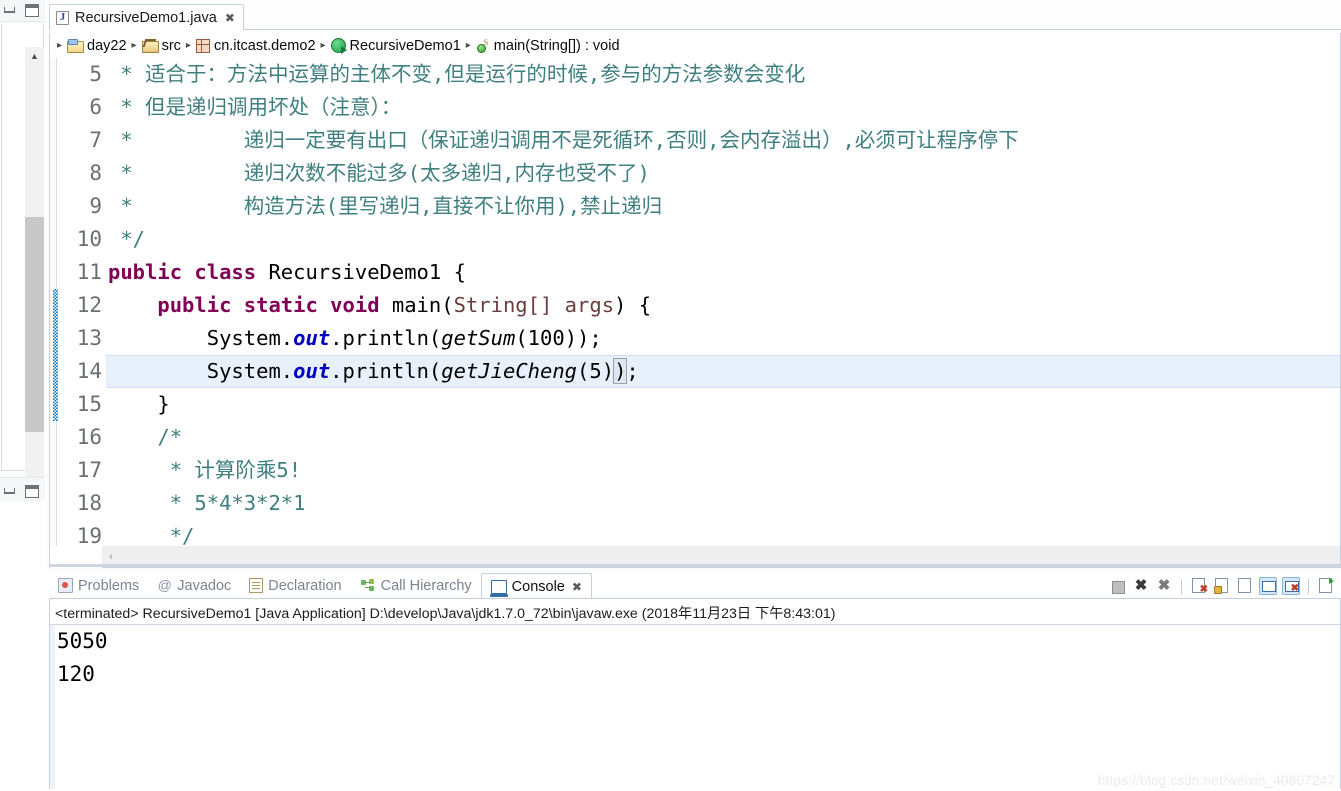 Image resolution: width=1341 pixels, height=791 pixels. I want to click on console-output-line: 120, so click(76, 674).